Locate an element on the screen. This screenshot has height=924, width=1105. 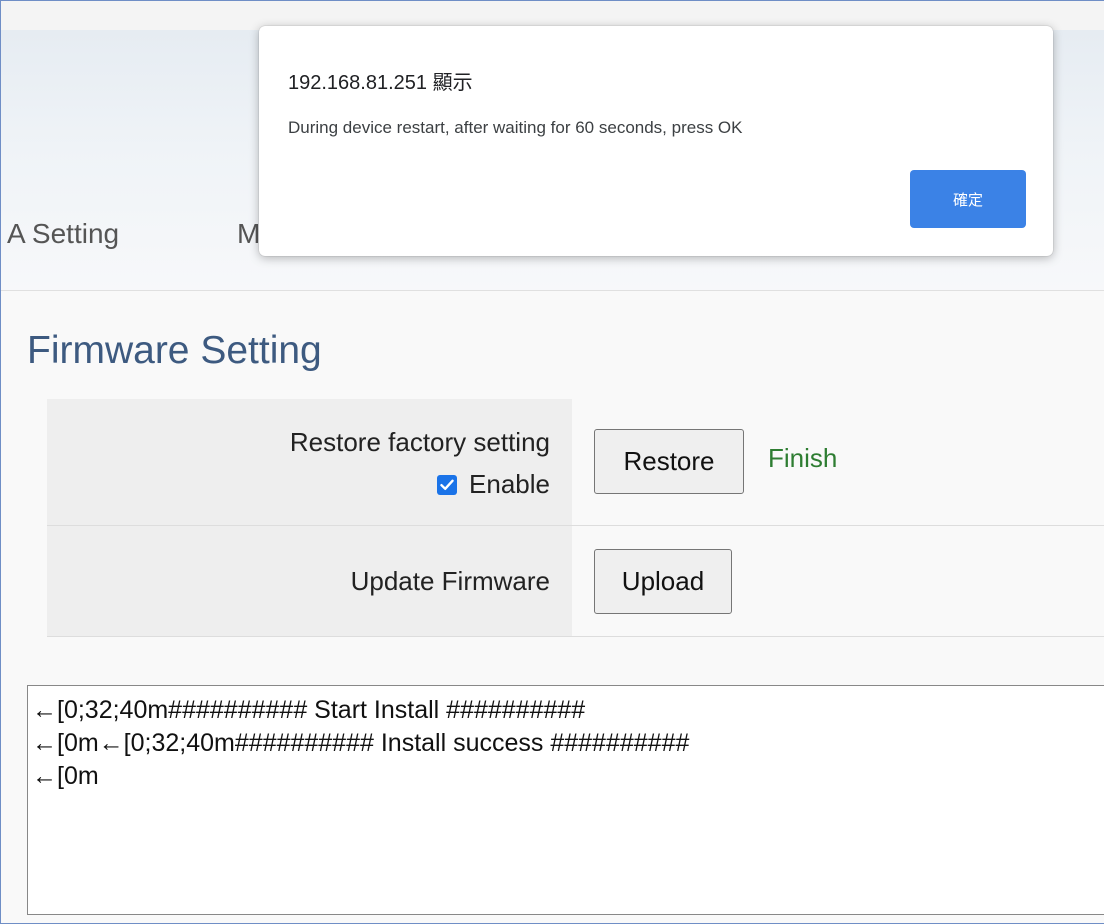
log-line: ←[0m is located at coordinates (65, 776).